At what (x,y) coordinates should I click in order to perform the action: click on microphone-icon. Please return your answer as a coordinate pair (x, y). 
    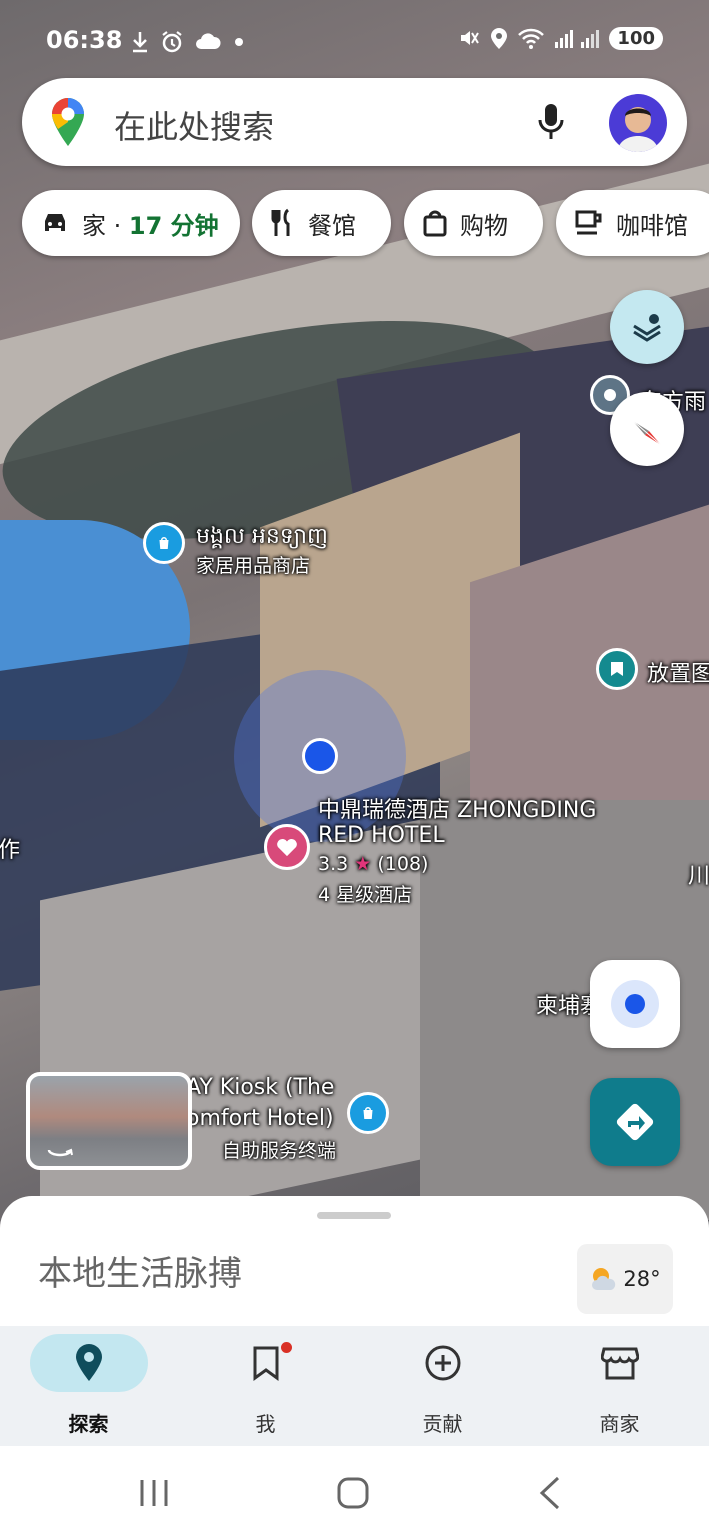
    Looking at the image, I should click on (551, 122).